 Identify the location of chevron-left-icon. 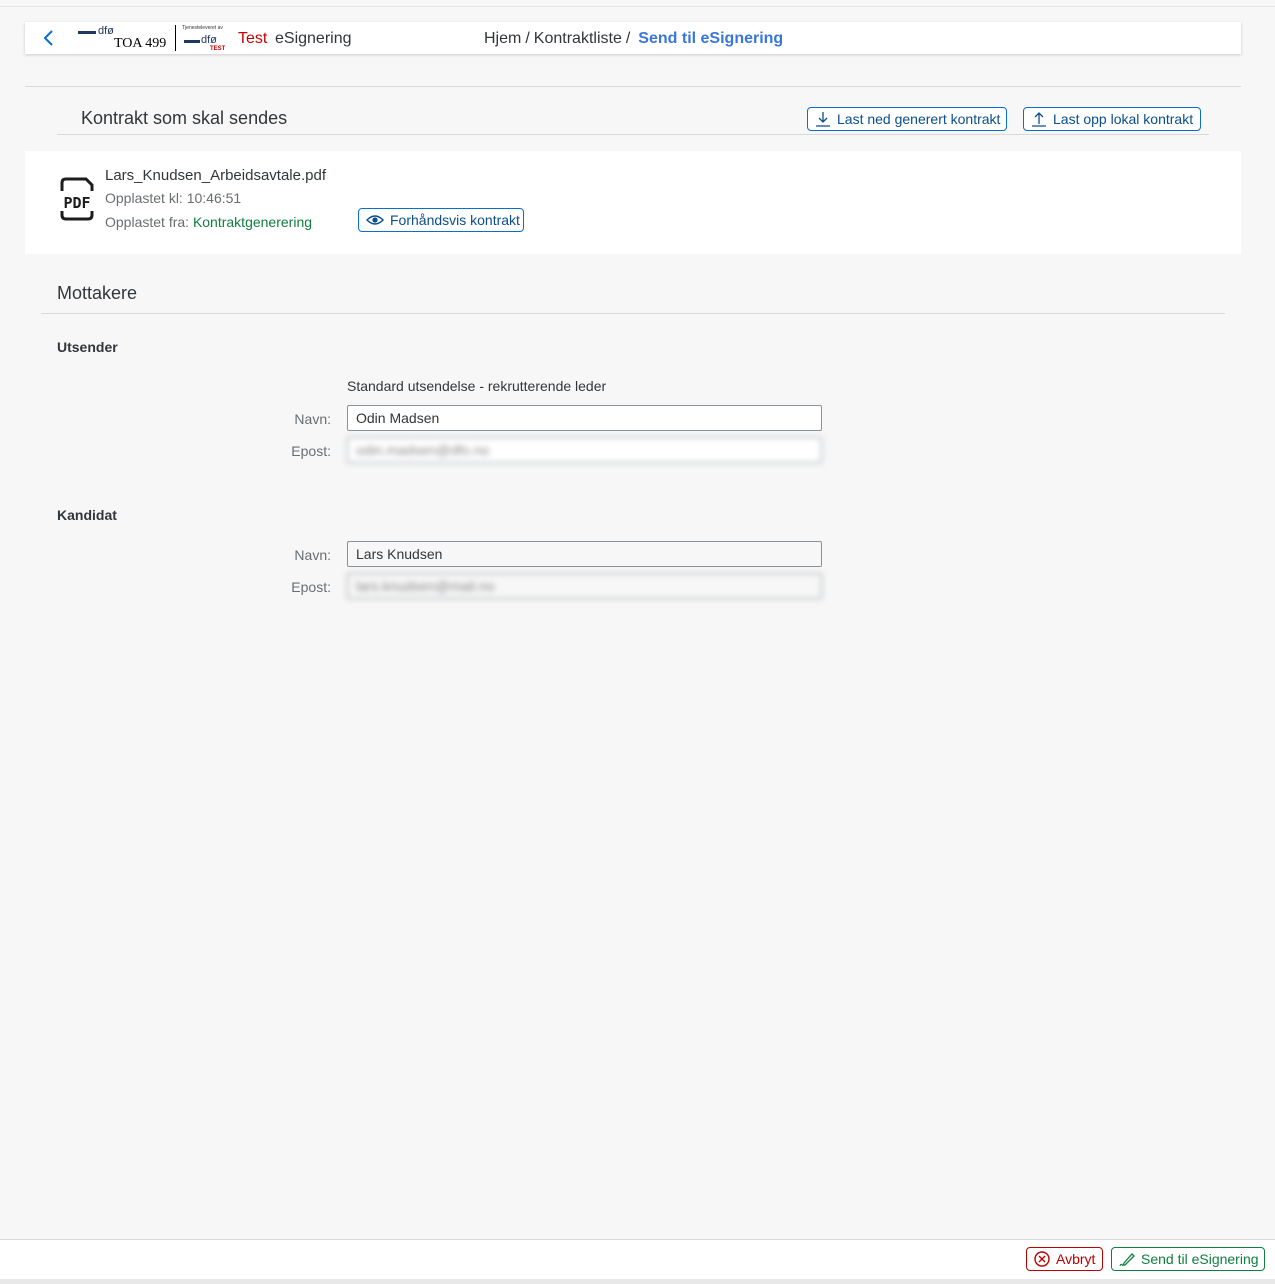
(48, 38).